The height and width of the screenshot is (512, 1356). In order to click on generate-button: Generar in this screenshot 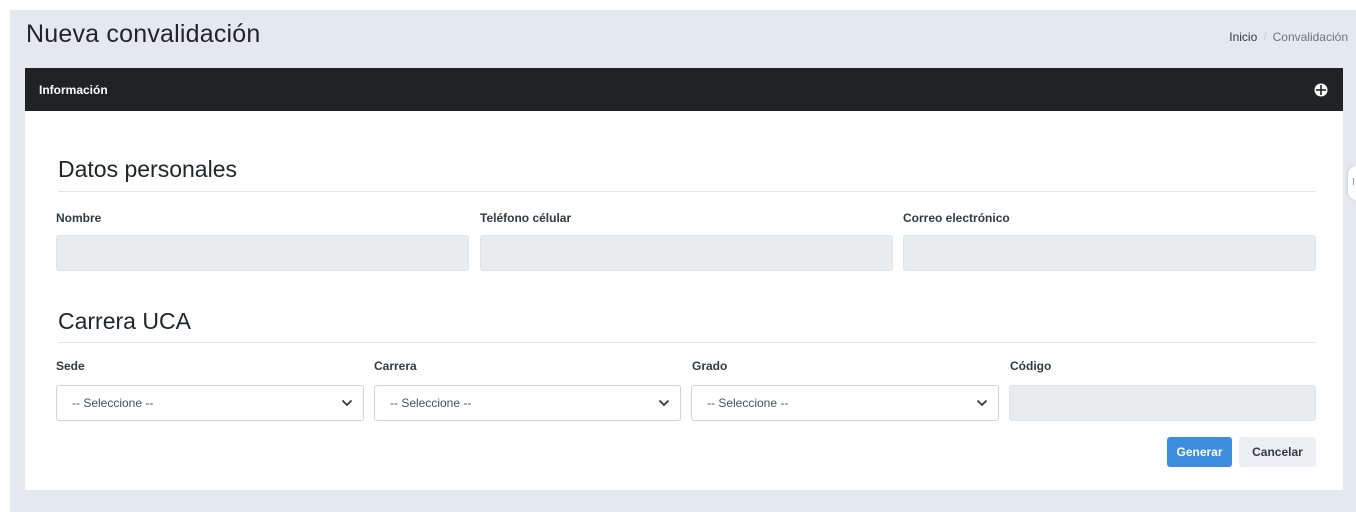, I will do `click(1199, 452)`.